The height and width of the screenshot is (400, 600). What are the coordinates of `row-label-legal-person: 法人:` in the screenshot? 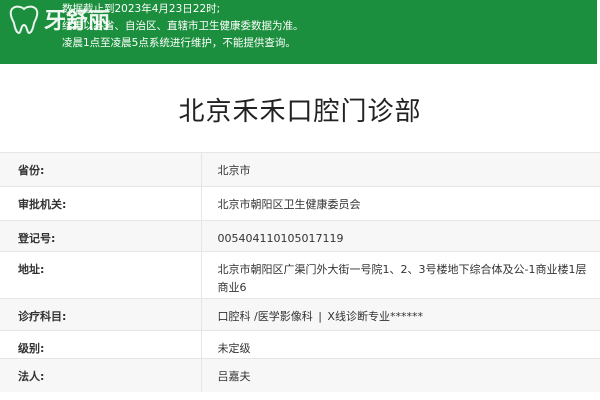 It's located at (101, 375).